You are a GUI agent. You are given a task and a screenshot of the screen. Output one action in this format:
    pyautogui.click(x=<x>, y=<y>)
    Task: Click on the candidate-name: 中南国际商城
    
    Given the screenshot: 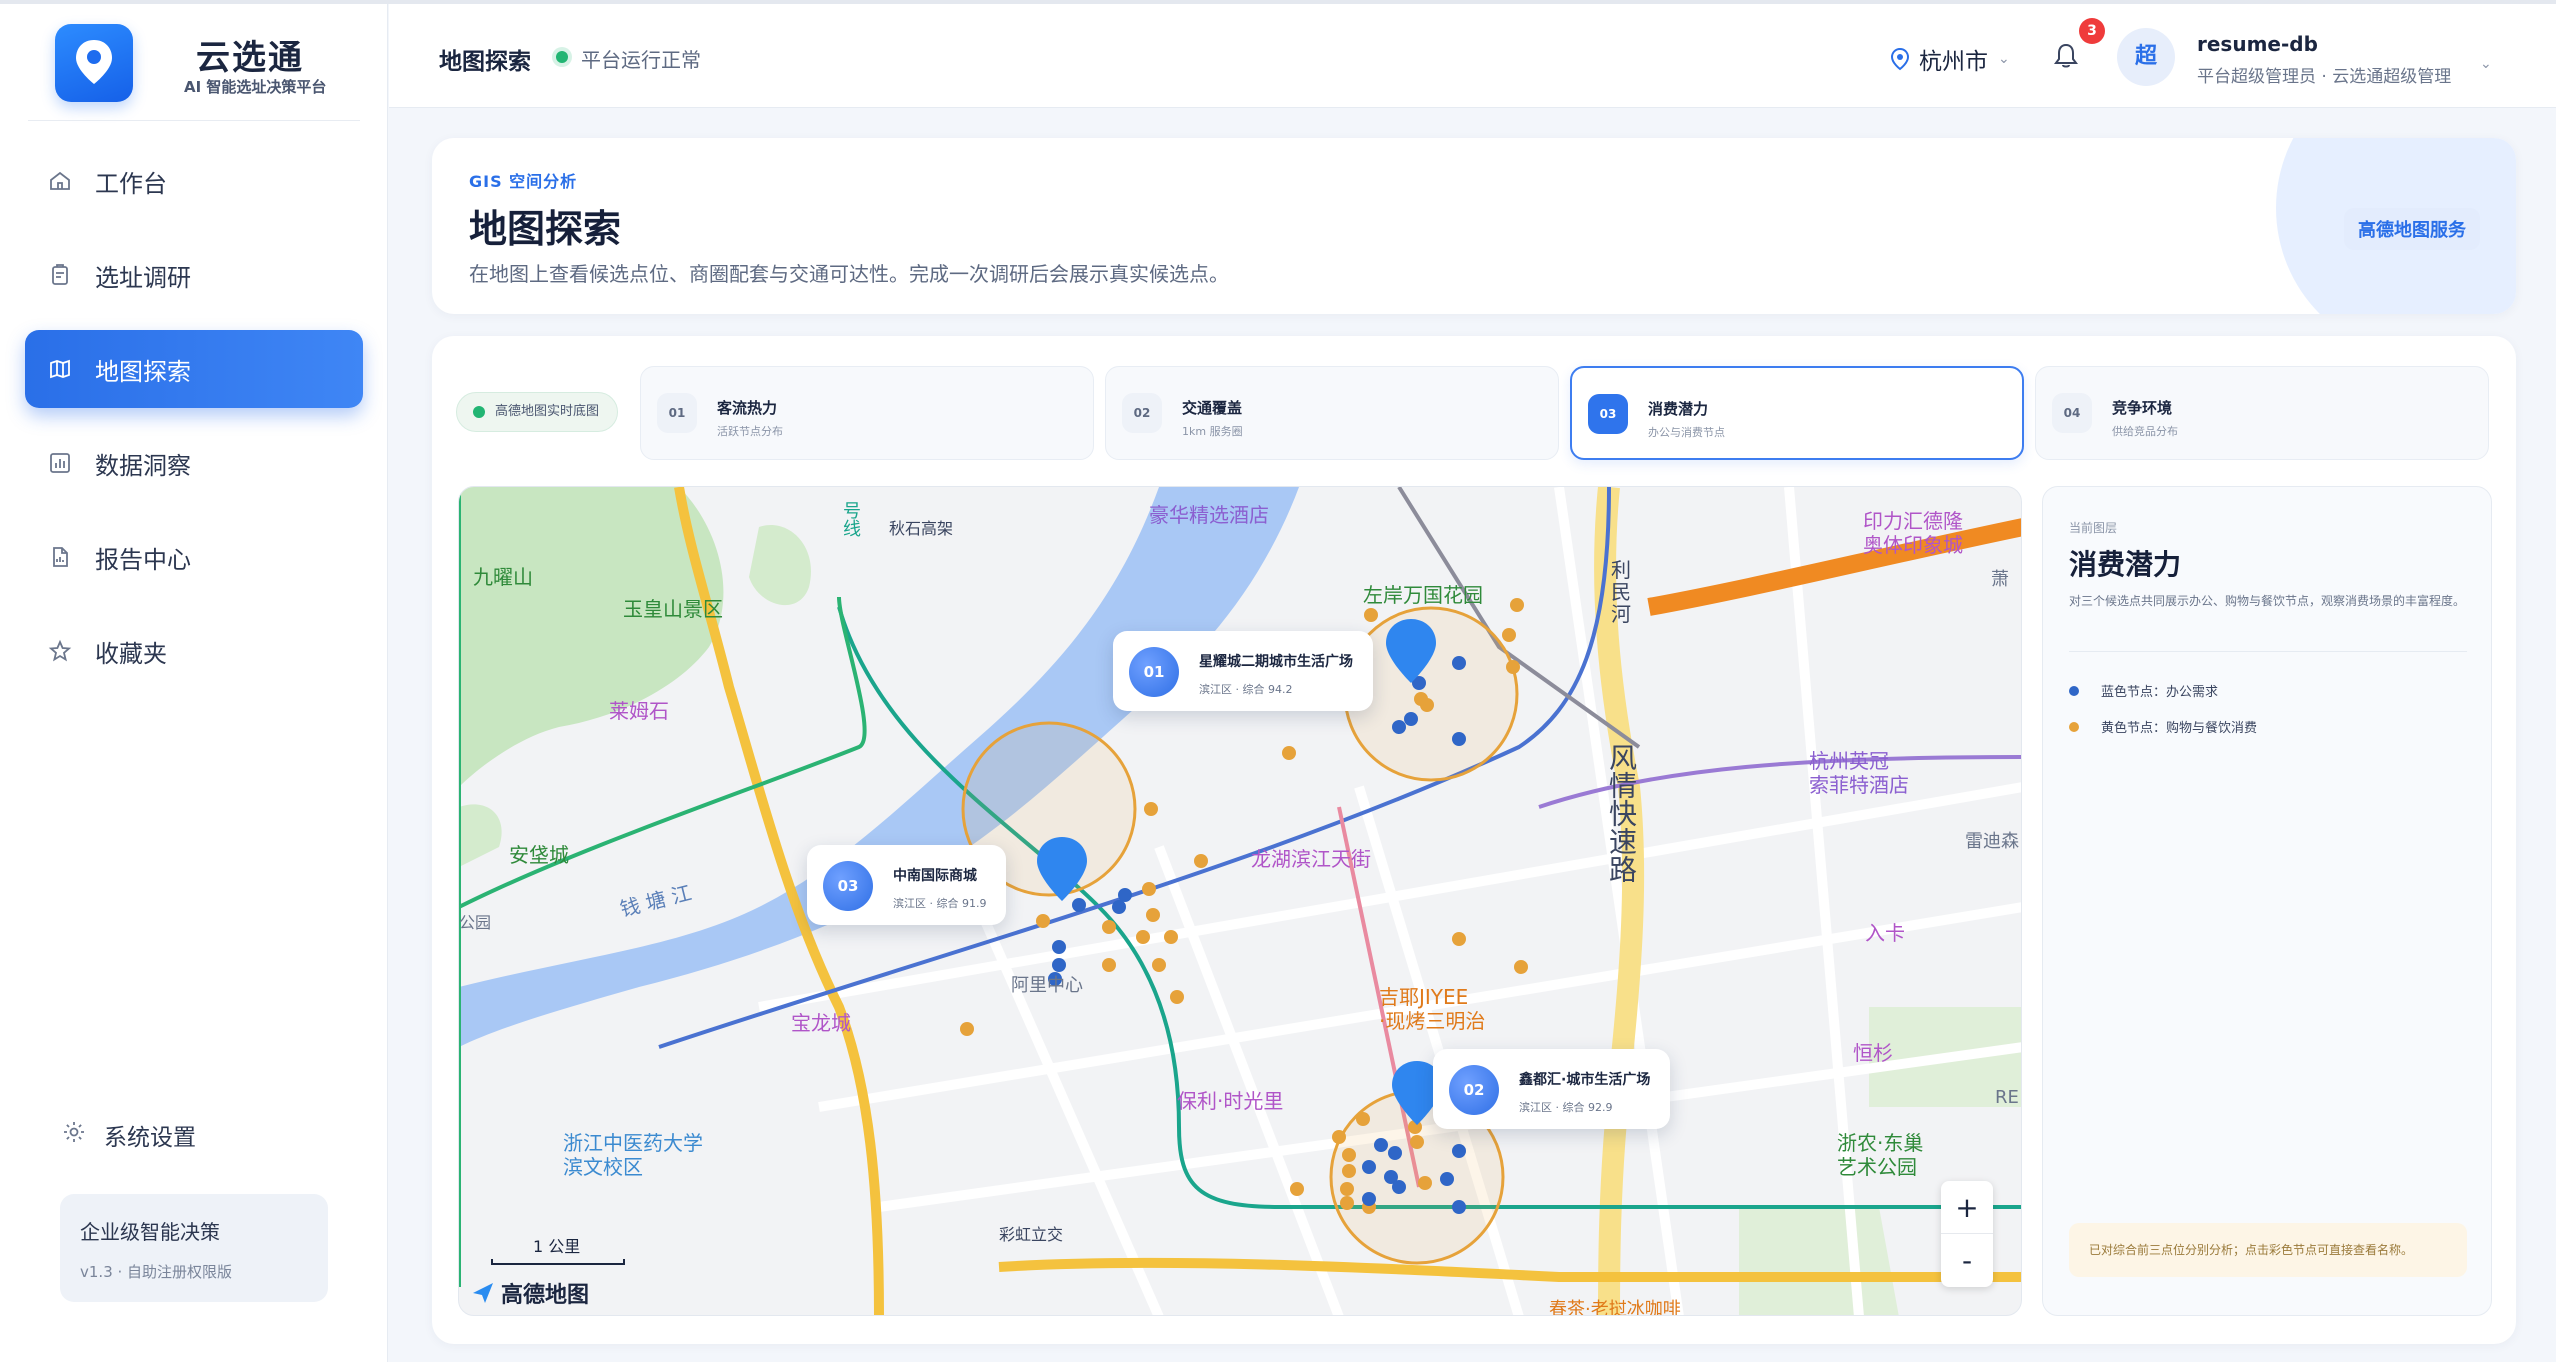 What is the action you would take?
    pyautogui.click(x=935, y=876)
    